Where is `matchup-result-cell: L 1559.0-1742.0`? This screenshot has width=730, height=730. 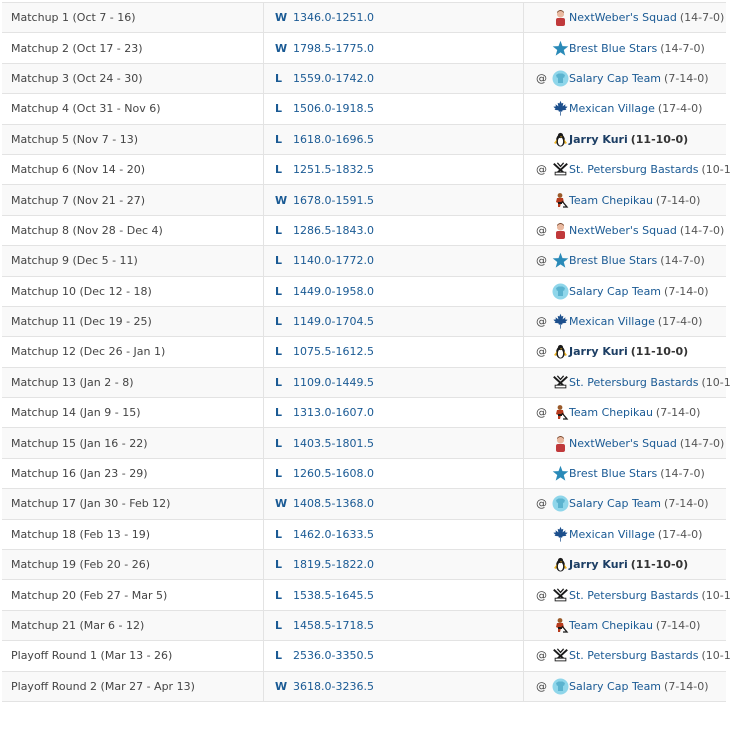
matchup-result-cell: L 1559.0-1742.0 is located at coordinates (394, 78).